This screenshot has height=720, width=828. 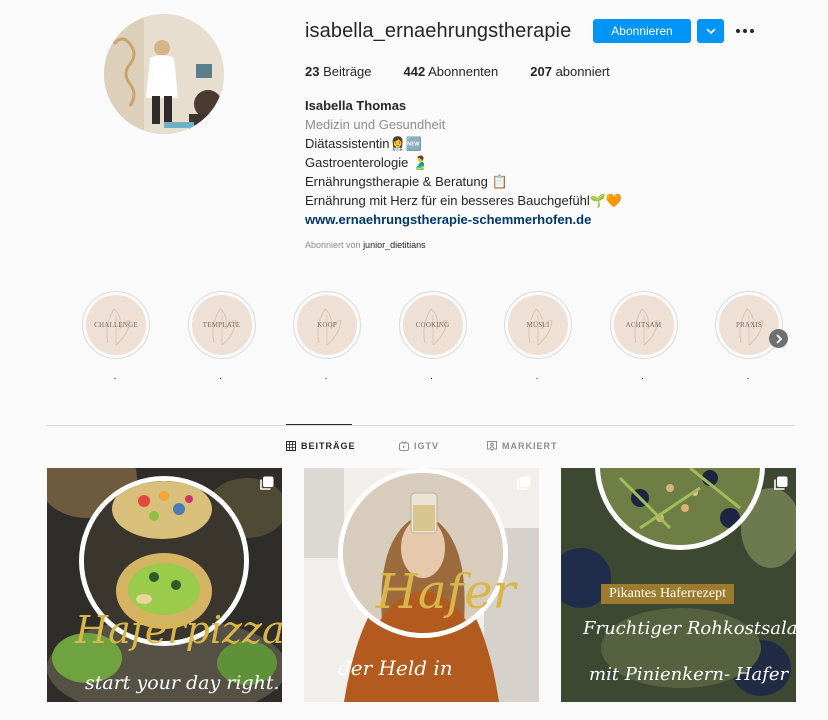 What do you see at coordinates (642, 31) in the screenshot?
I see `follow-button: Abonnieren` at bounding box center [642, 31].